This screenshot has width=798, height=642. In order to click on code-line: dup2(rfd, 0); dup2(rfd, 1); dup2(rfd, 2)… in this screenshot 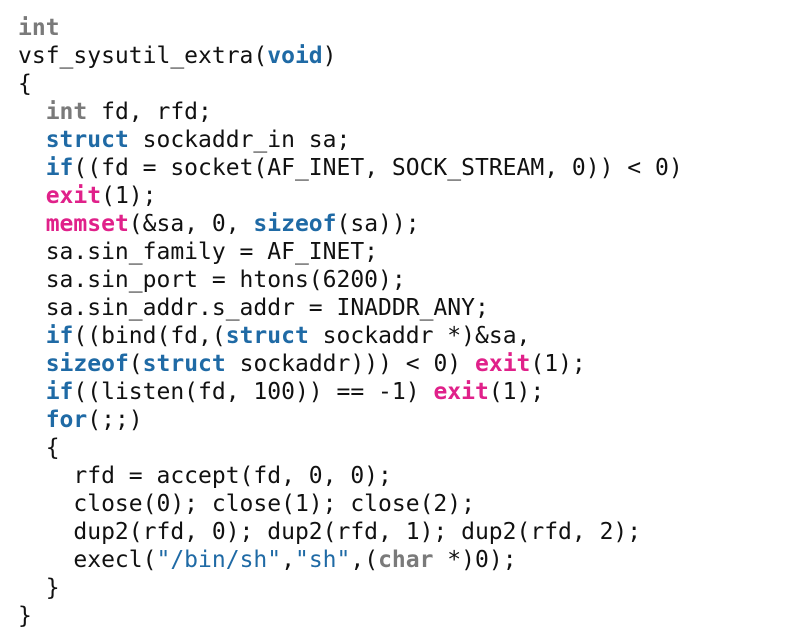, I will do `click(350, 532)`.